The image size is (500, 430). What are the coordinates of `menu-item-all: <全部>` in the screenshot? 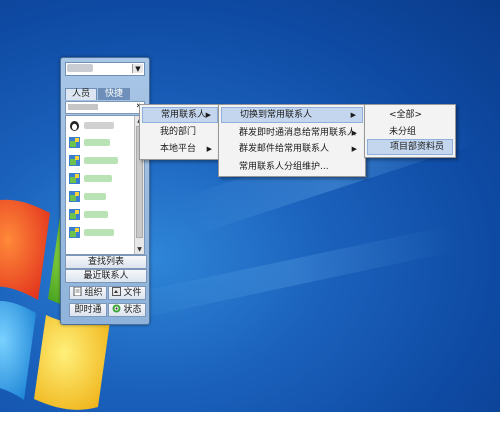 It's located at (410, 115).